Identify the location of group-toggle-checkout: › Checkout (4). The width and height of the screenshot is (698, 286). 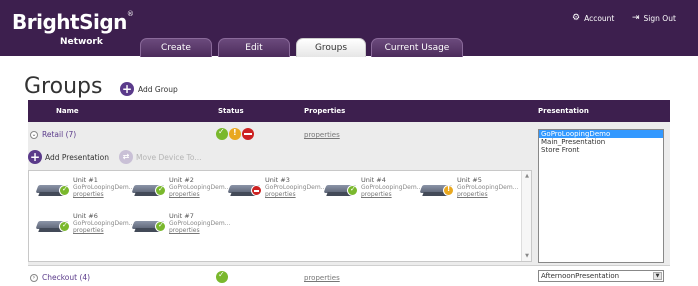
(60, 277).